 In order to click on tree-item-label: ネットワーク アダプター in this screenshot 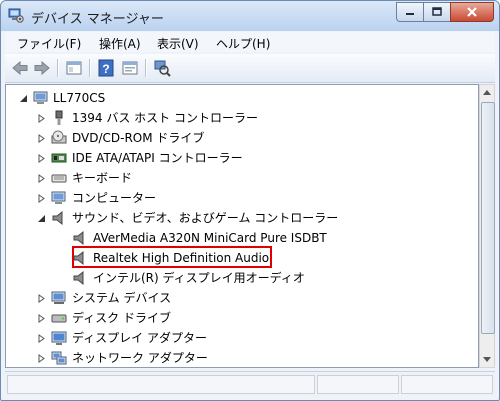, I will do `click(140, 358)`.